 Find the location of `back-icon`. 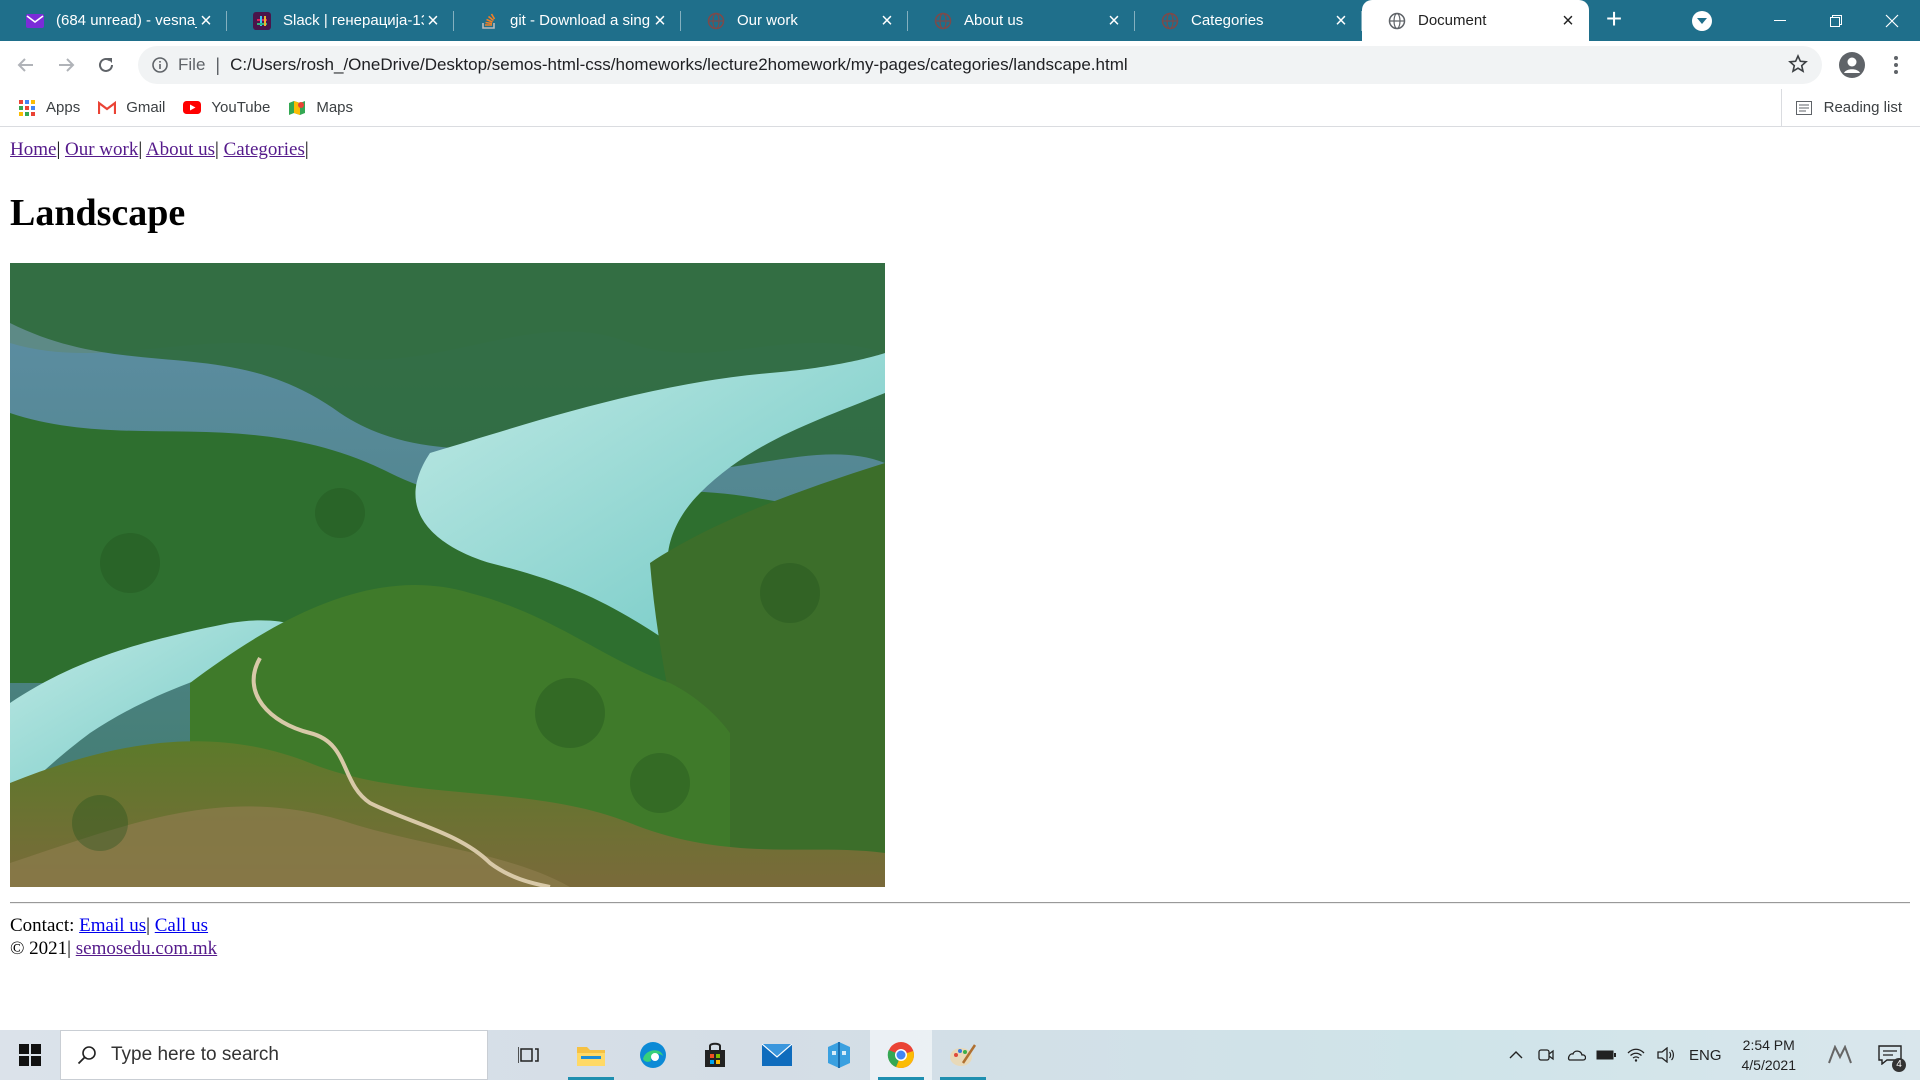

back-icon is located at coordinates (26, 65).